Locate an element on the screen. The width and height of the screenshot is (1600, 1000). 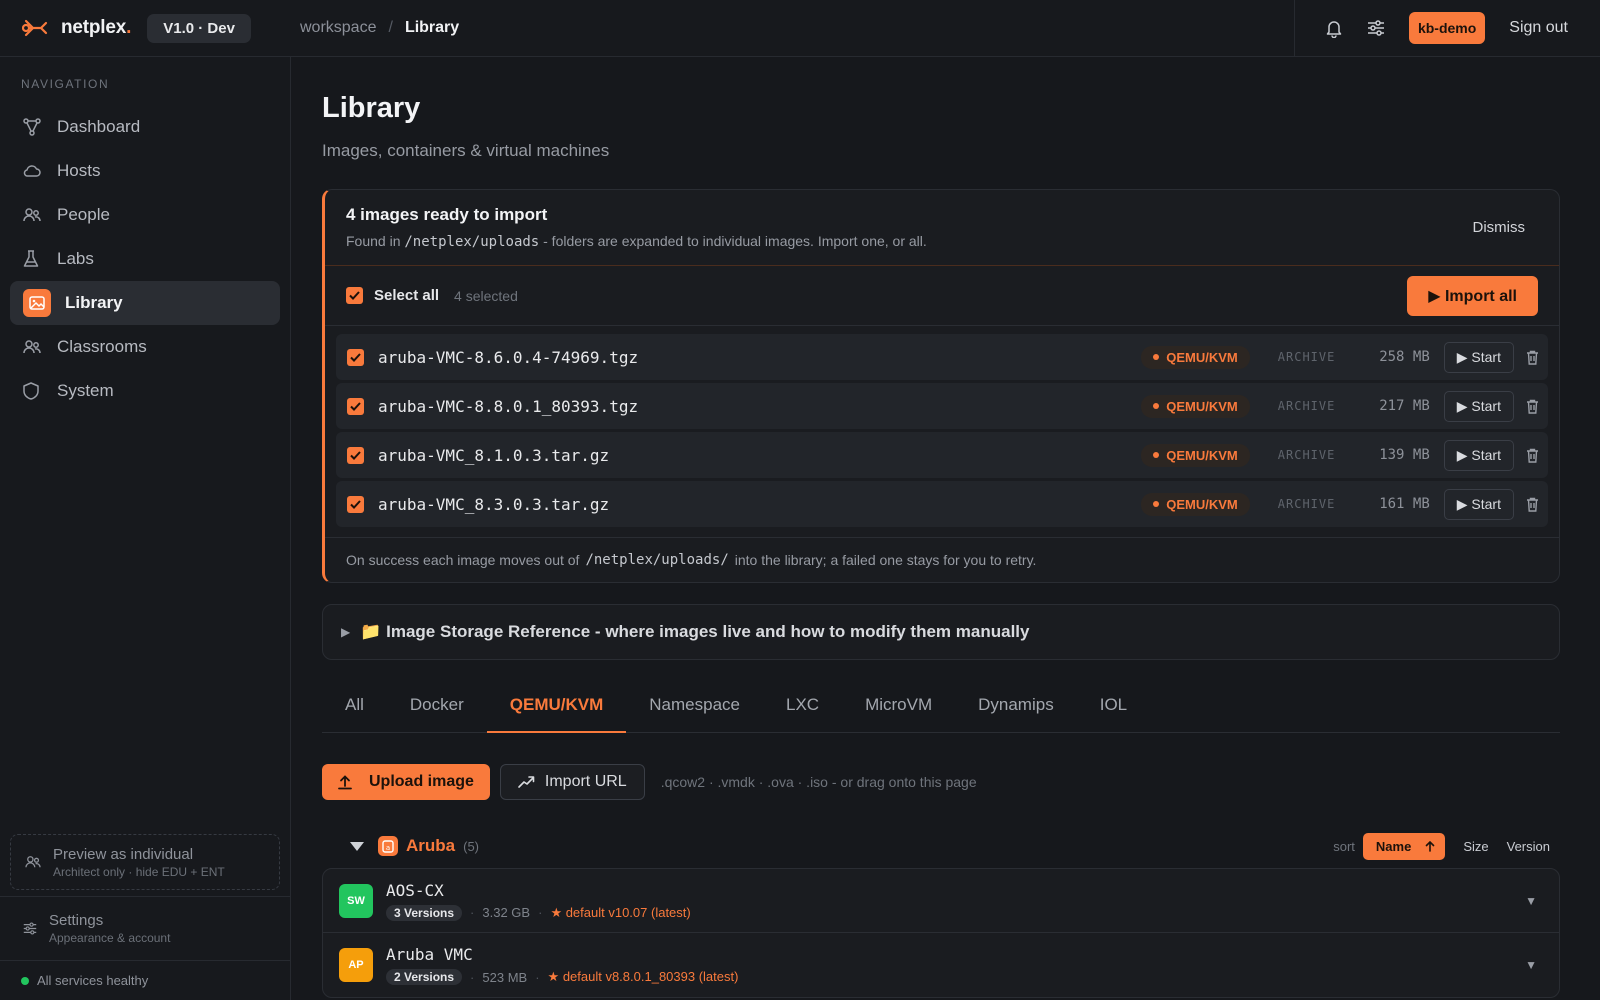
image-name: AOS-CX is located at coordinates (415, 890).